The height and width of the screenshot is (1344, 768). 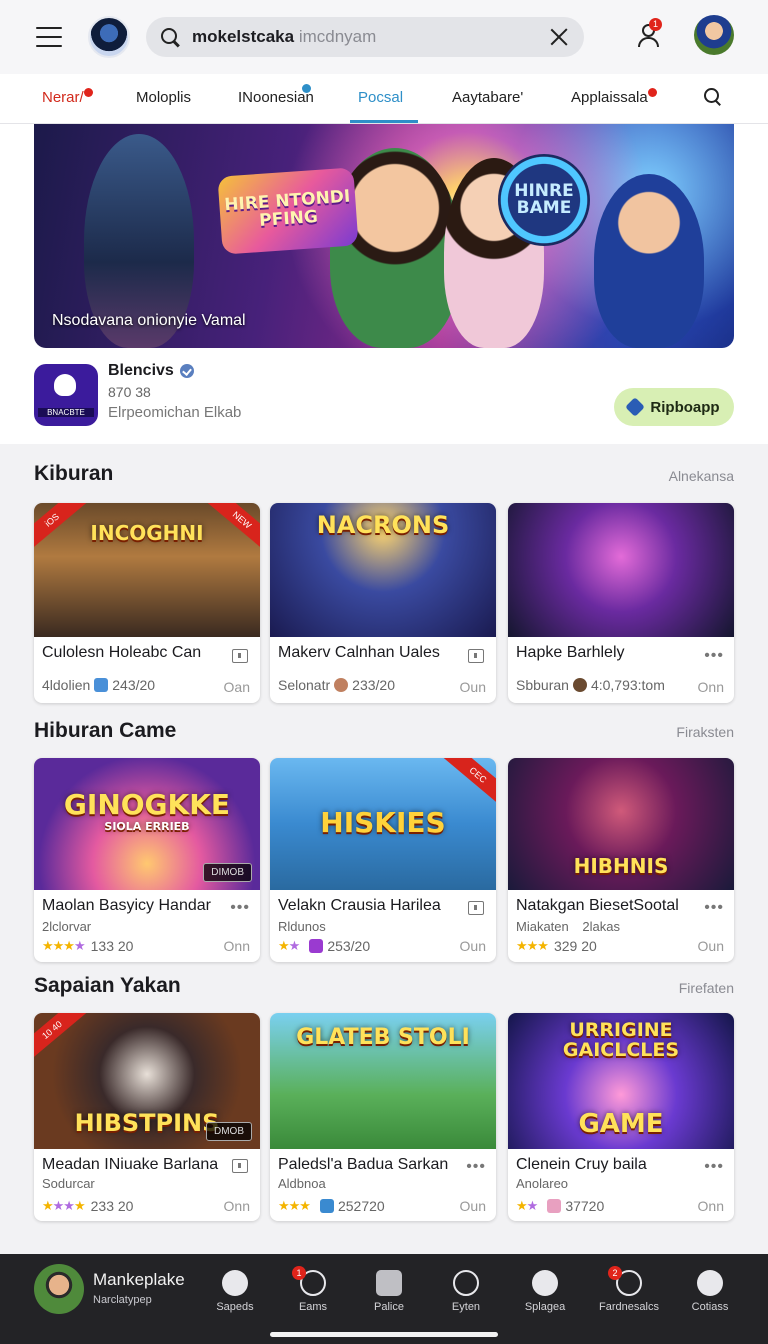 What do you see at coordinates (67, 926) in the screenshot?
I see `game-subtitle: 2lclorvar` at bounding box center [67, 926].